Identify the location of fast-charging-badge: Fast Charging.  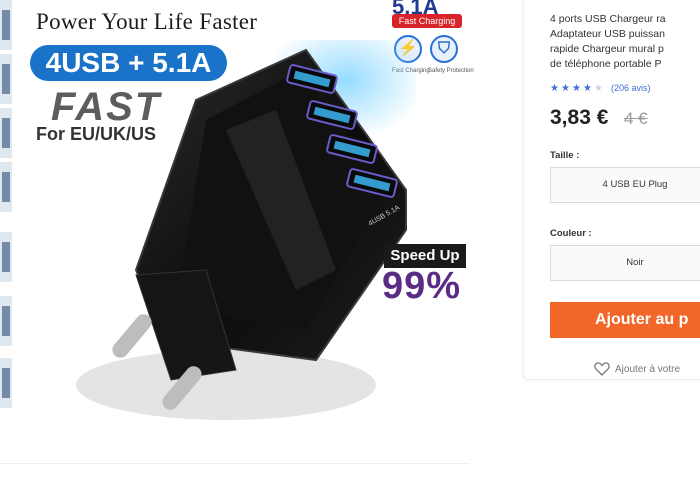
(427, 21).